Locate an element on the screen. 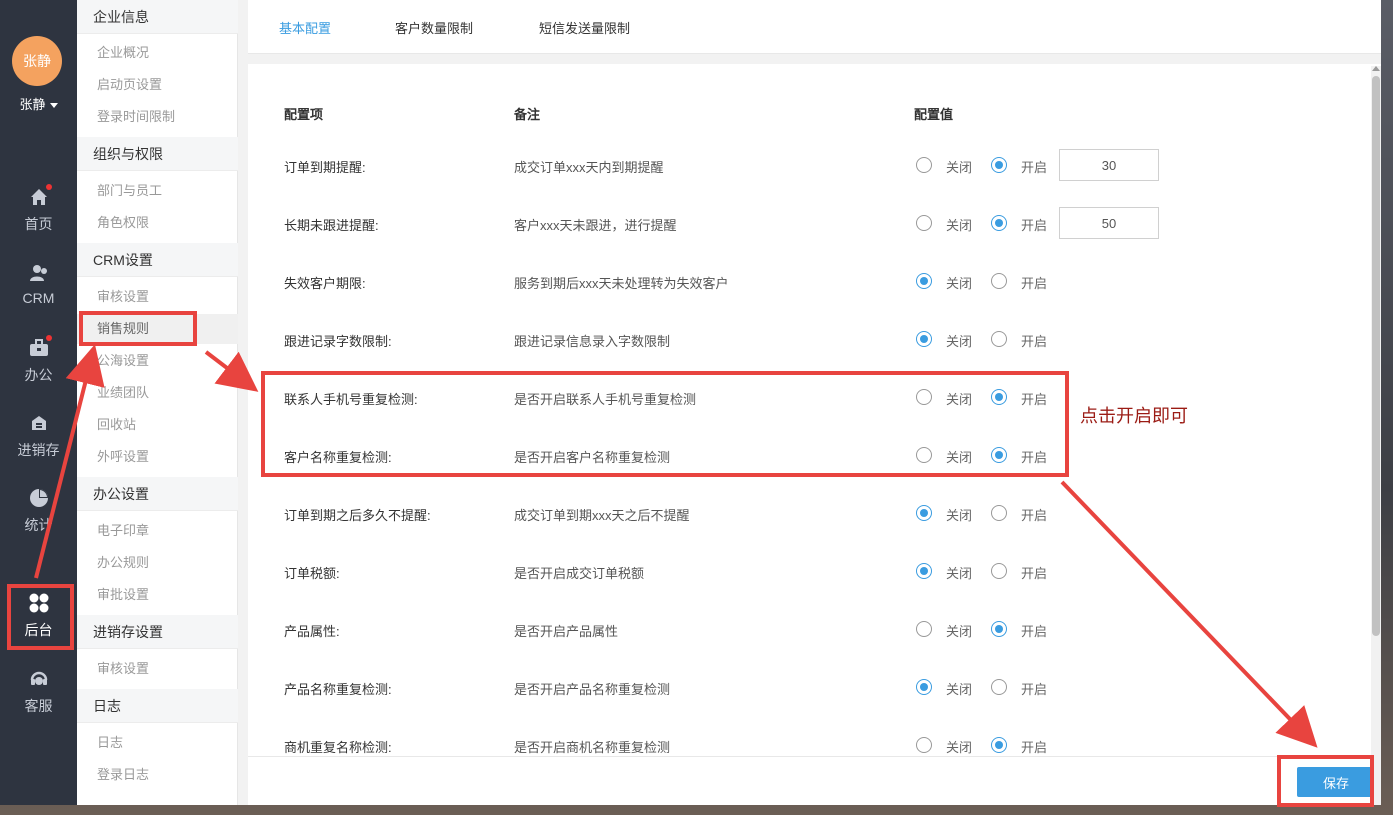 The width and height of the screenshot is (1393, 815). arrow-rows-to-save is located at coordinates (1189, 614).